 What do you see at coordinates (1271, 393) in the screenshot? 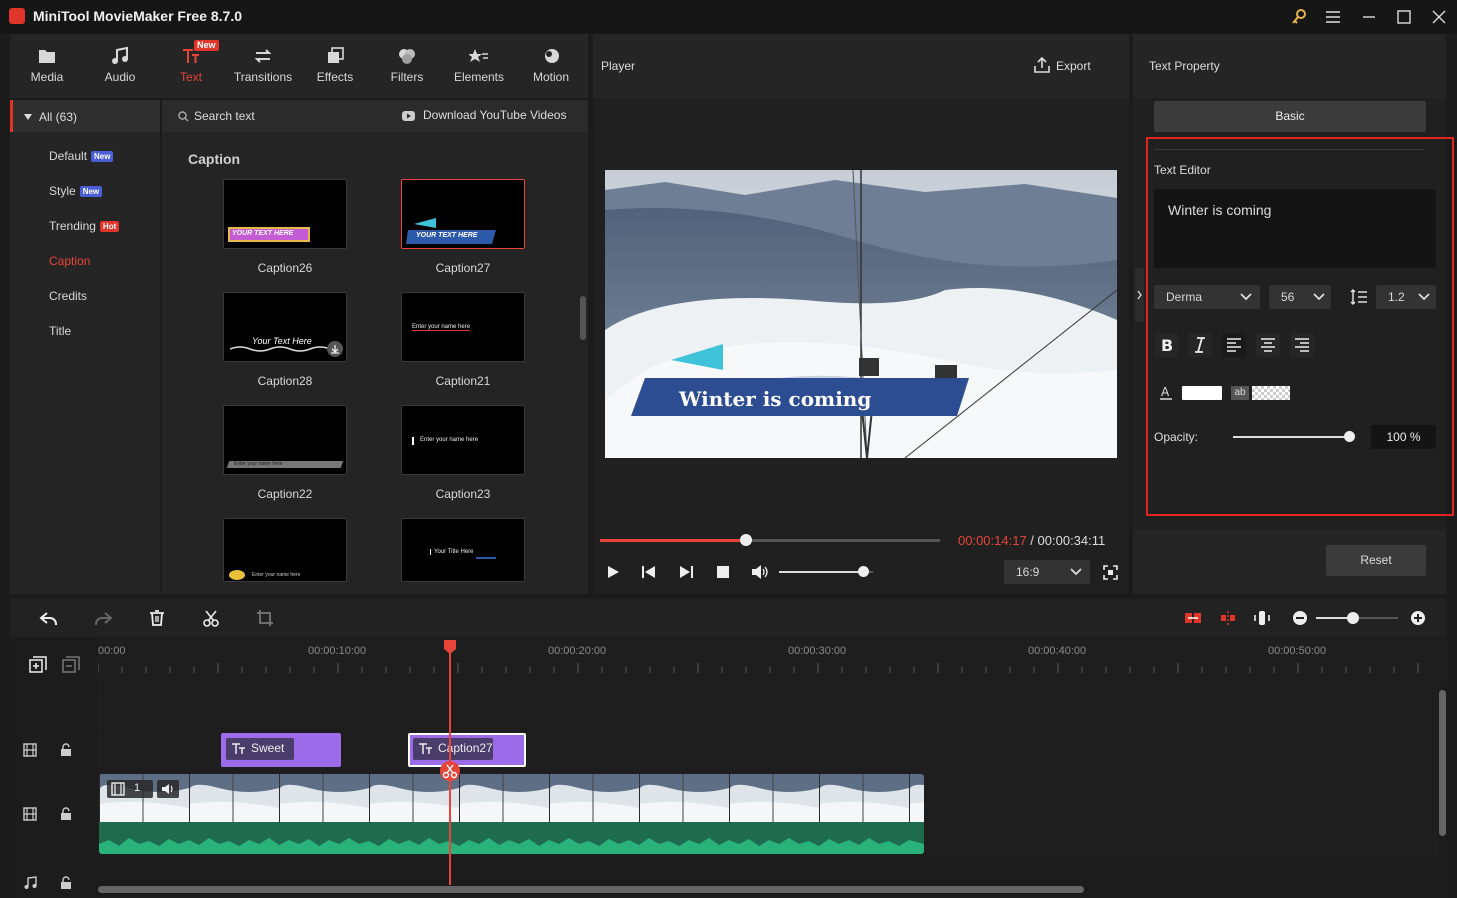
I see `background-color-swatch` at bounding box center [1271, 393].